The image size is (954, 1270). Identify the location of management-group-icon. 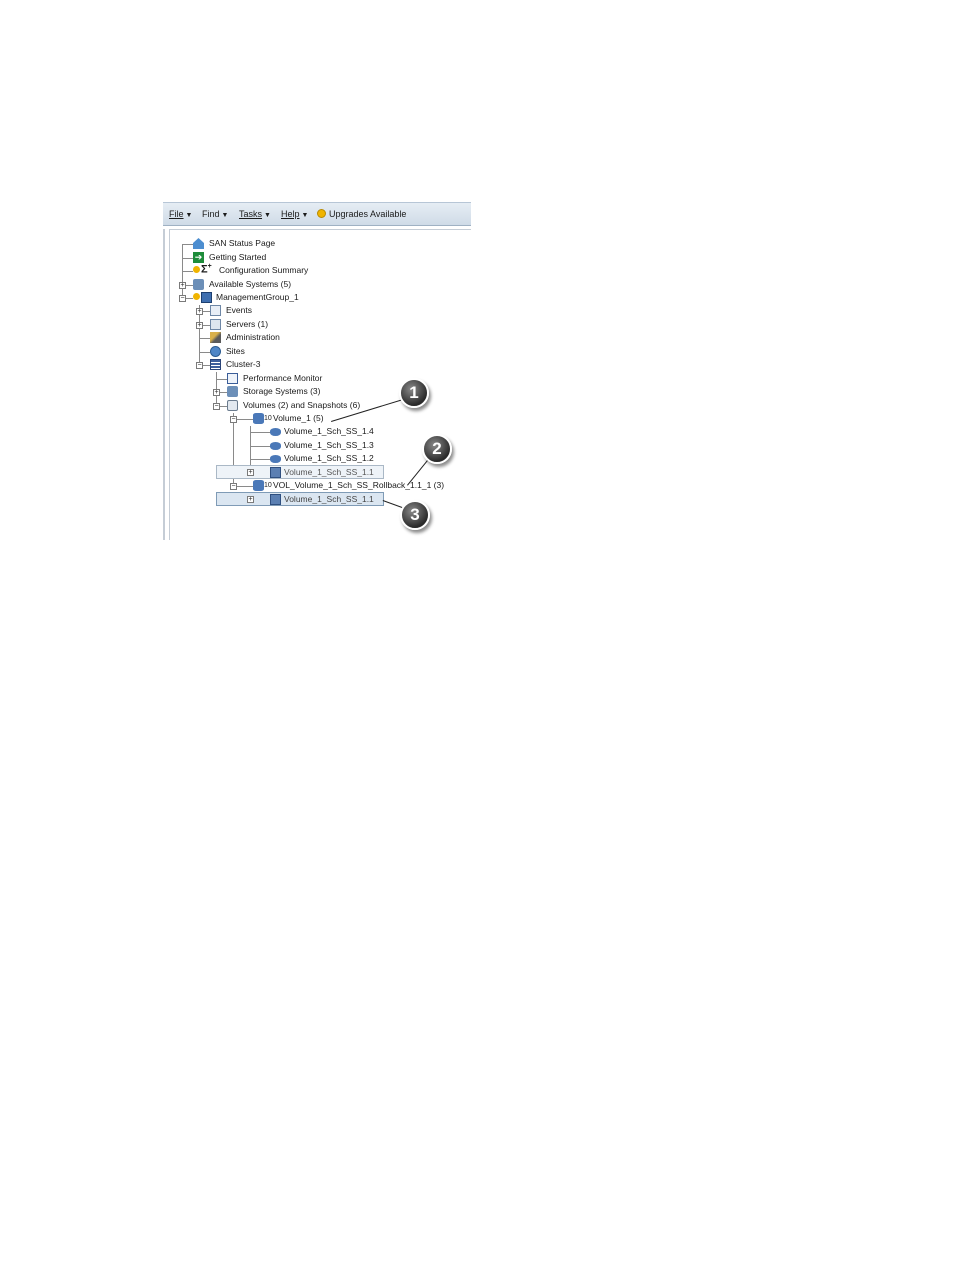
(206, 297).